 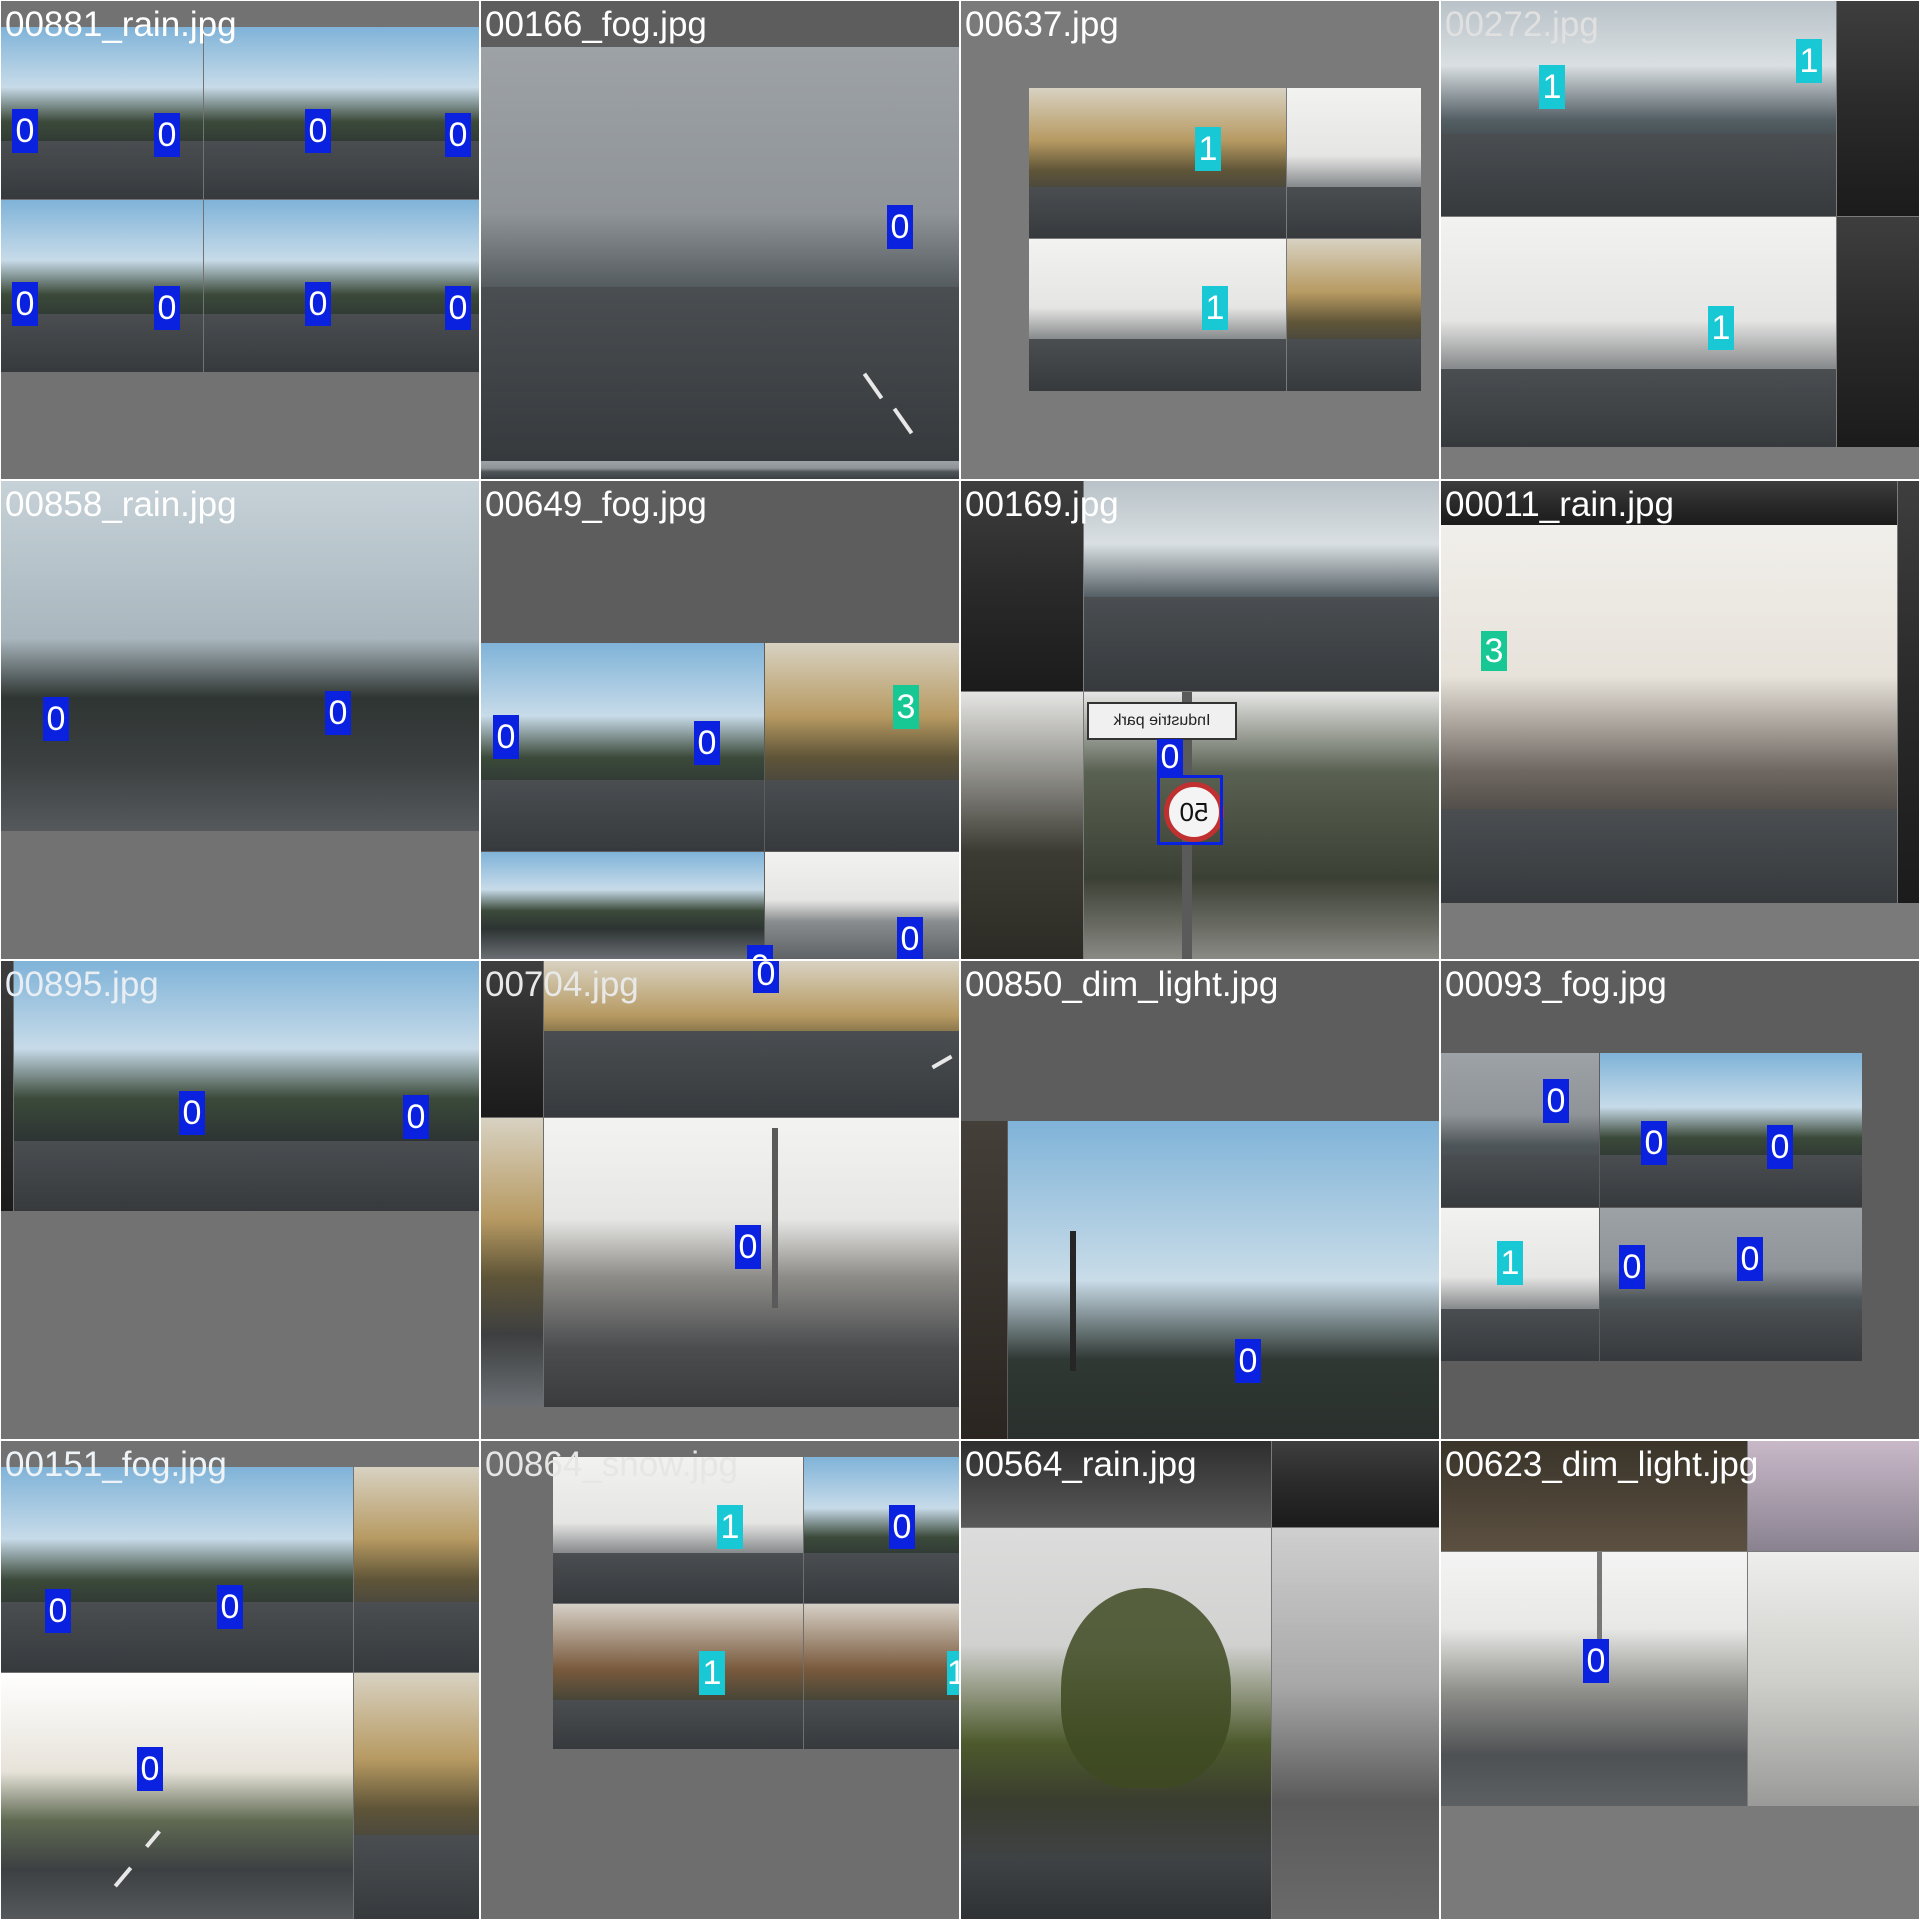 I want to click on tile-00011-rain: 00011_rain.jpg 3, so click(x=1680, y=720).